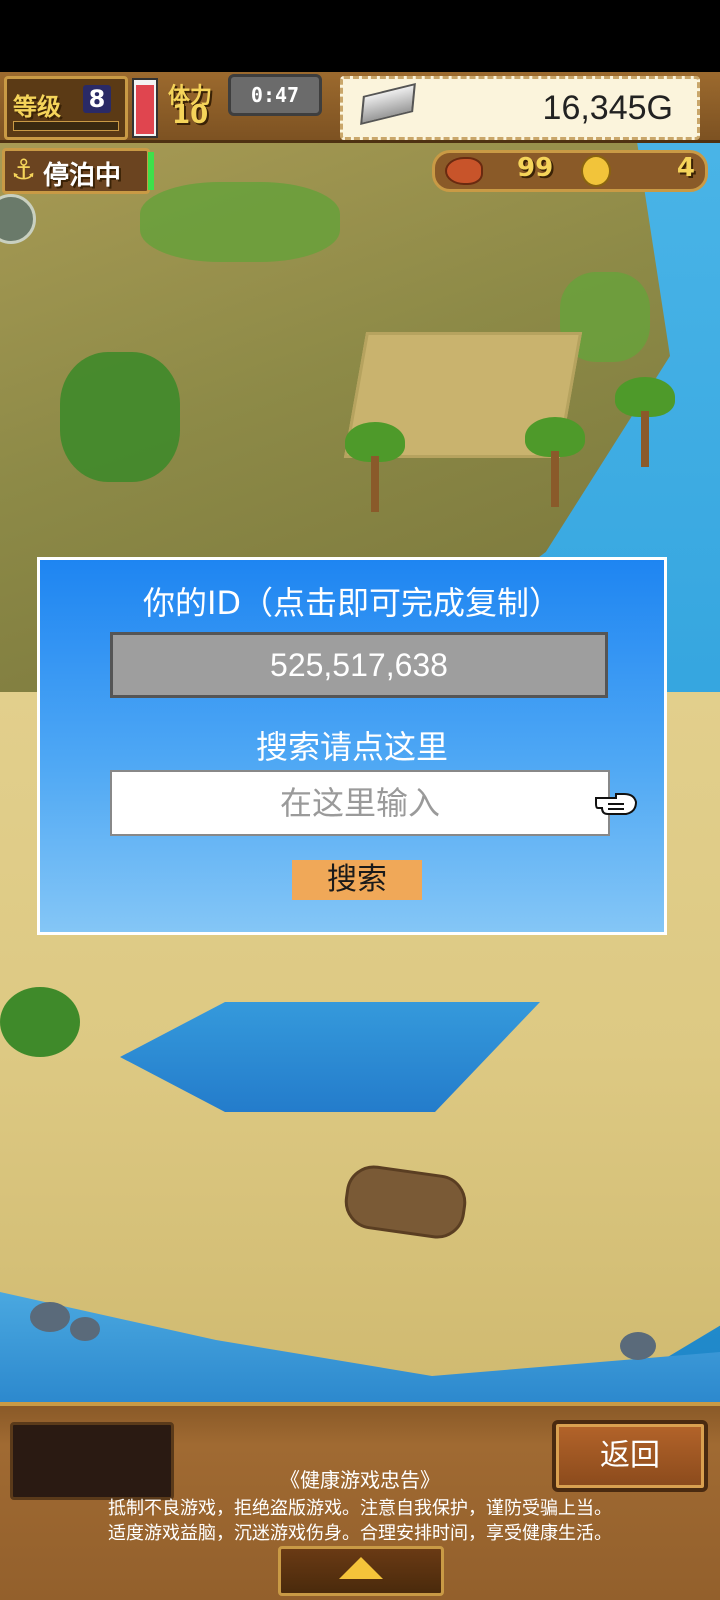 Image resolution: width=720 pixels, height=1600 pixels. Describe the element at coordinates (37, 107) in the screenshot. I see `level-label: 等级` at that location.